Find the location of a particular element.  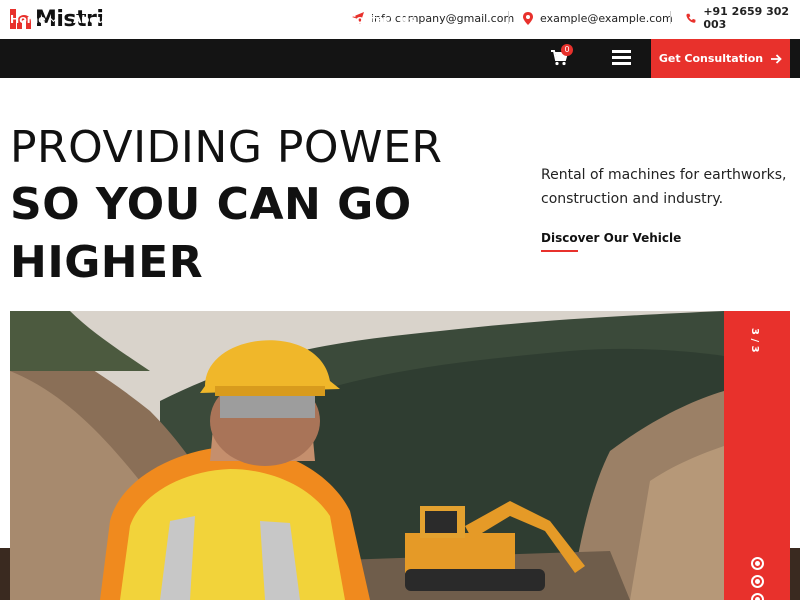

nav-item-blog: Blog is located at coordinates (311, 19).